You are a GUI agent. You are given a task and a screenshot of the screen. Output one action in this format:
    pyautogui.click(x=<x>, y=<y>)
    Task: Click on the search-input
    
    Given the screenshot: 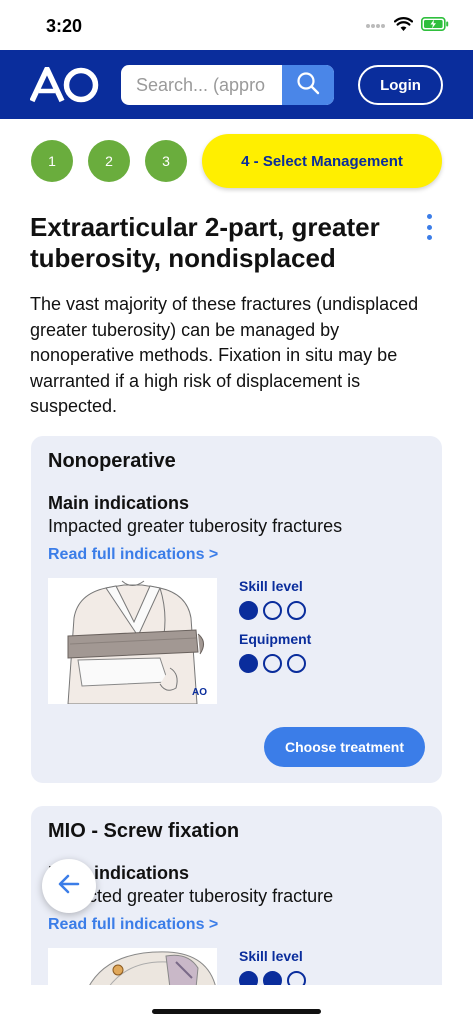 What is the action you would take?
    pyautogui.click(x=201, y=85)
    